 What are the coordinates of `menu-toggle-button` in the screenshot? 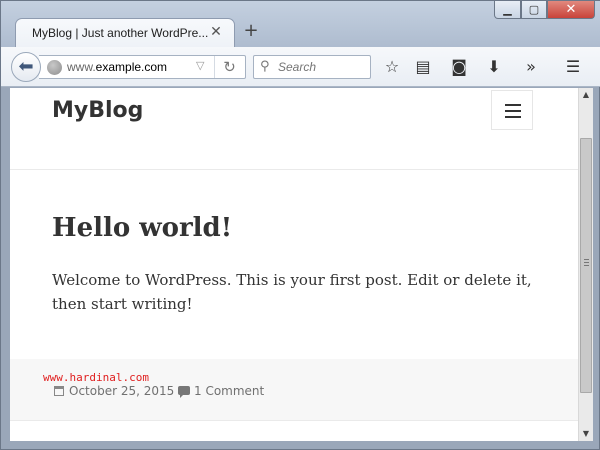 It's located at (512, 110).